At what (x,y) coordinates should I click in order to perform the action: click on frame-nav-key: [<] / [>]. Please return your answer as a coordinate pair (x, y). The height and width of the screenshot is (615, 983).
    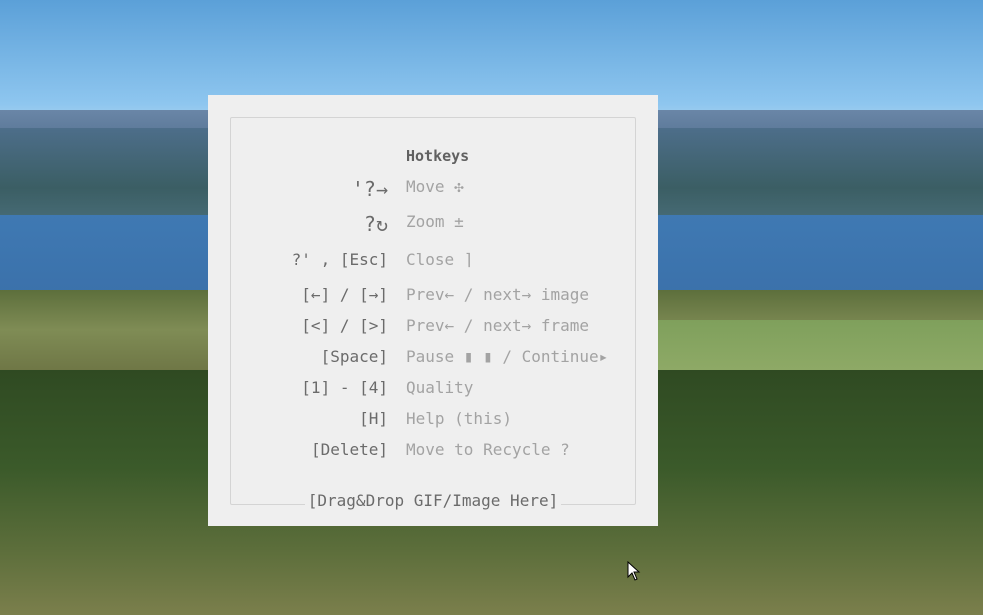
    Looking at the image, I should click on (344, 325).